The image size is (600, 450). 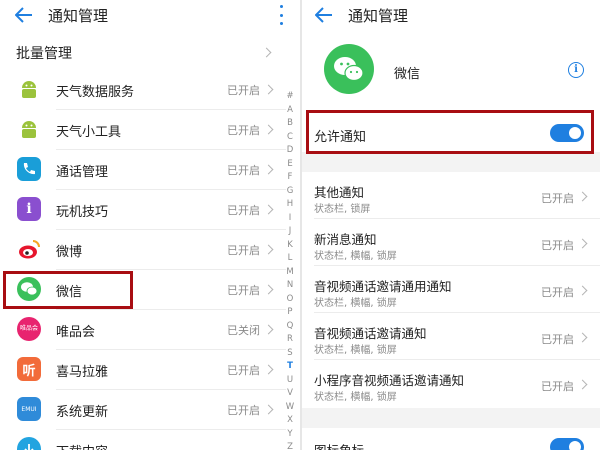 I want to click on notification-row-miniprogram-av-call: 小程序音视频通话邀请通知 状态栏, 横幅, 锁屏 已开启, so click(x=451, y=383).